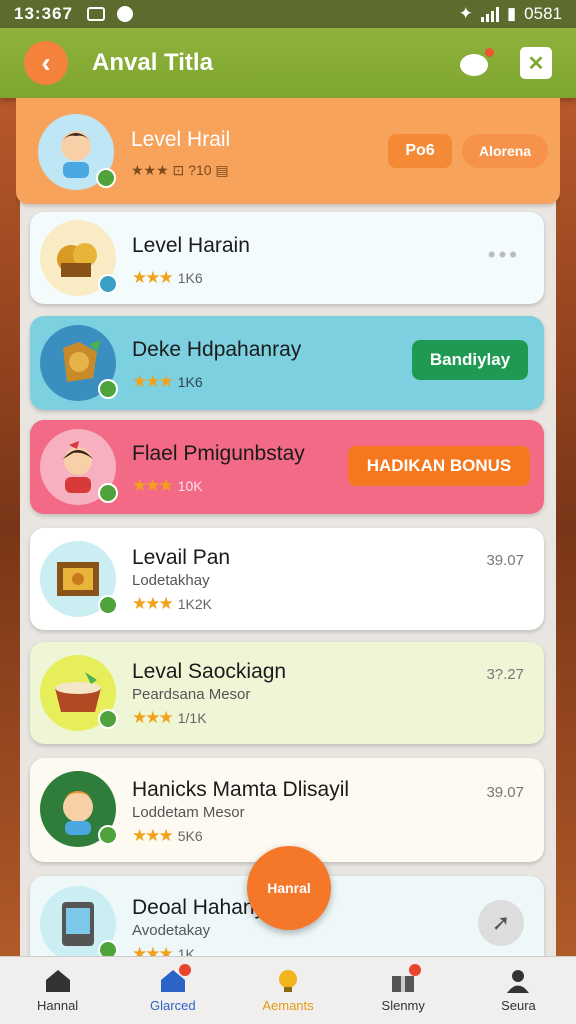  I want to click on app-header: ‹ Anval Titla ✕, so click(288, 63).